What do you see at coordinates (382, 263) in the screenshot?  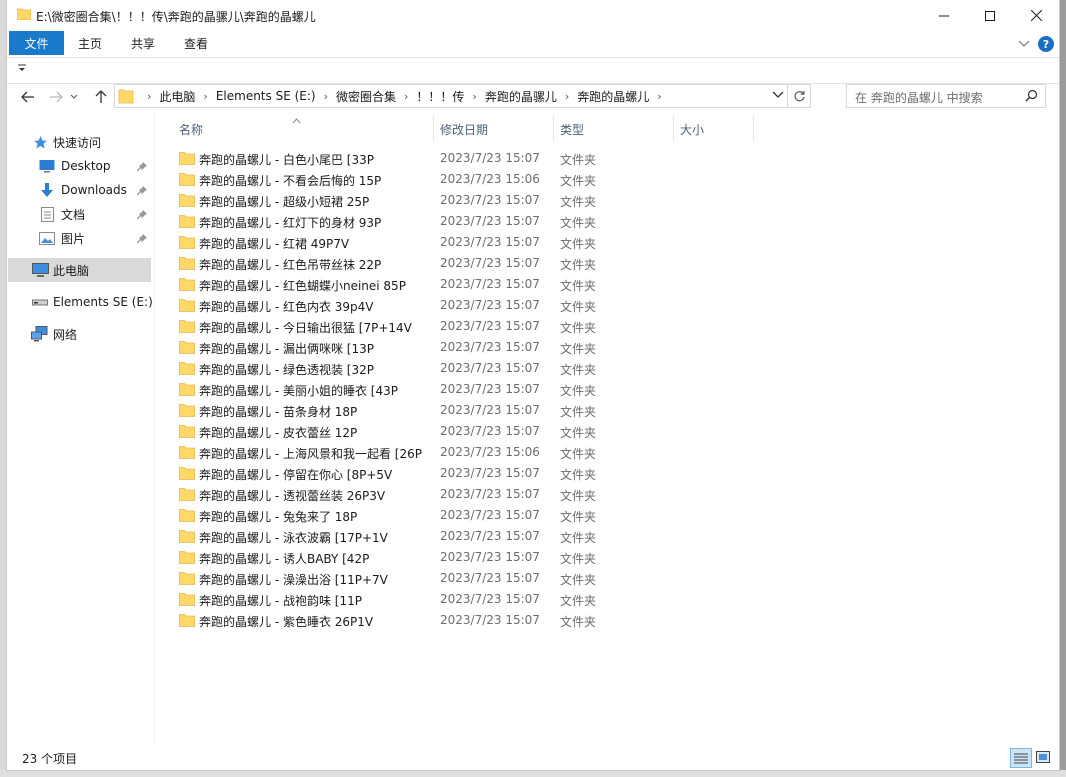 I see `table-row: 奔跑的晶螺儿 - 红色吊带丝袜 22P 2023/7/23 15:07 文件夹` at bounding box center [382, 263].